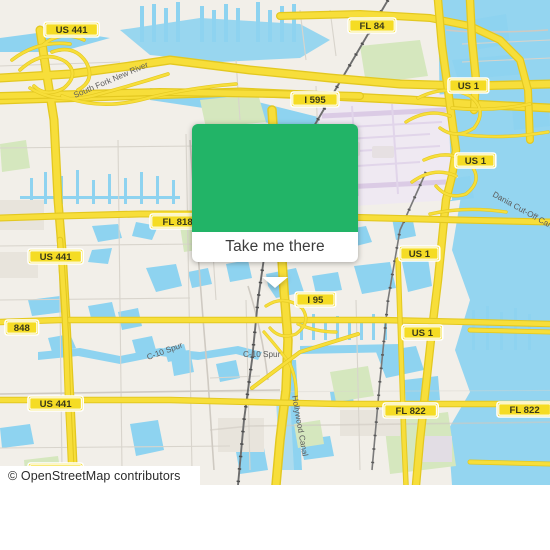  I want to click on take-me-there-label: Take me there, so click(275, 246).